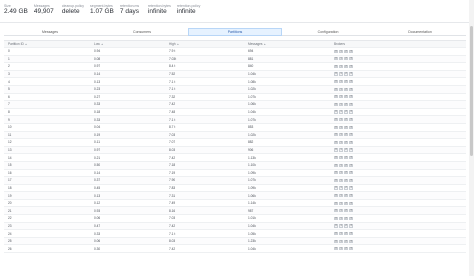 The height and width of the screenshot is (276, 474). I want to click on tab-documentation: Documentation, so click(420, 32).